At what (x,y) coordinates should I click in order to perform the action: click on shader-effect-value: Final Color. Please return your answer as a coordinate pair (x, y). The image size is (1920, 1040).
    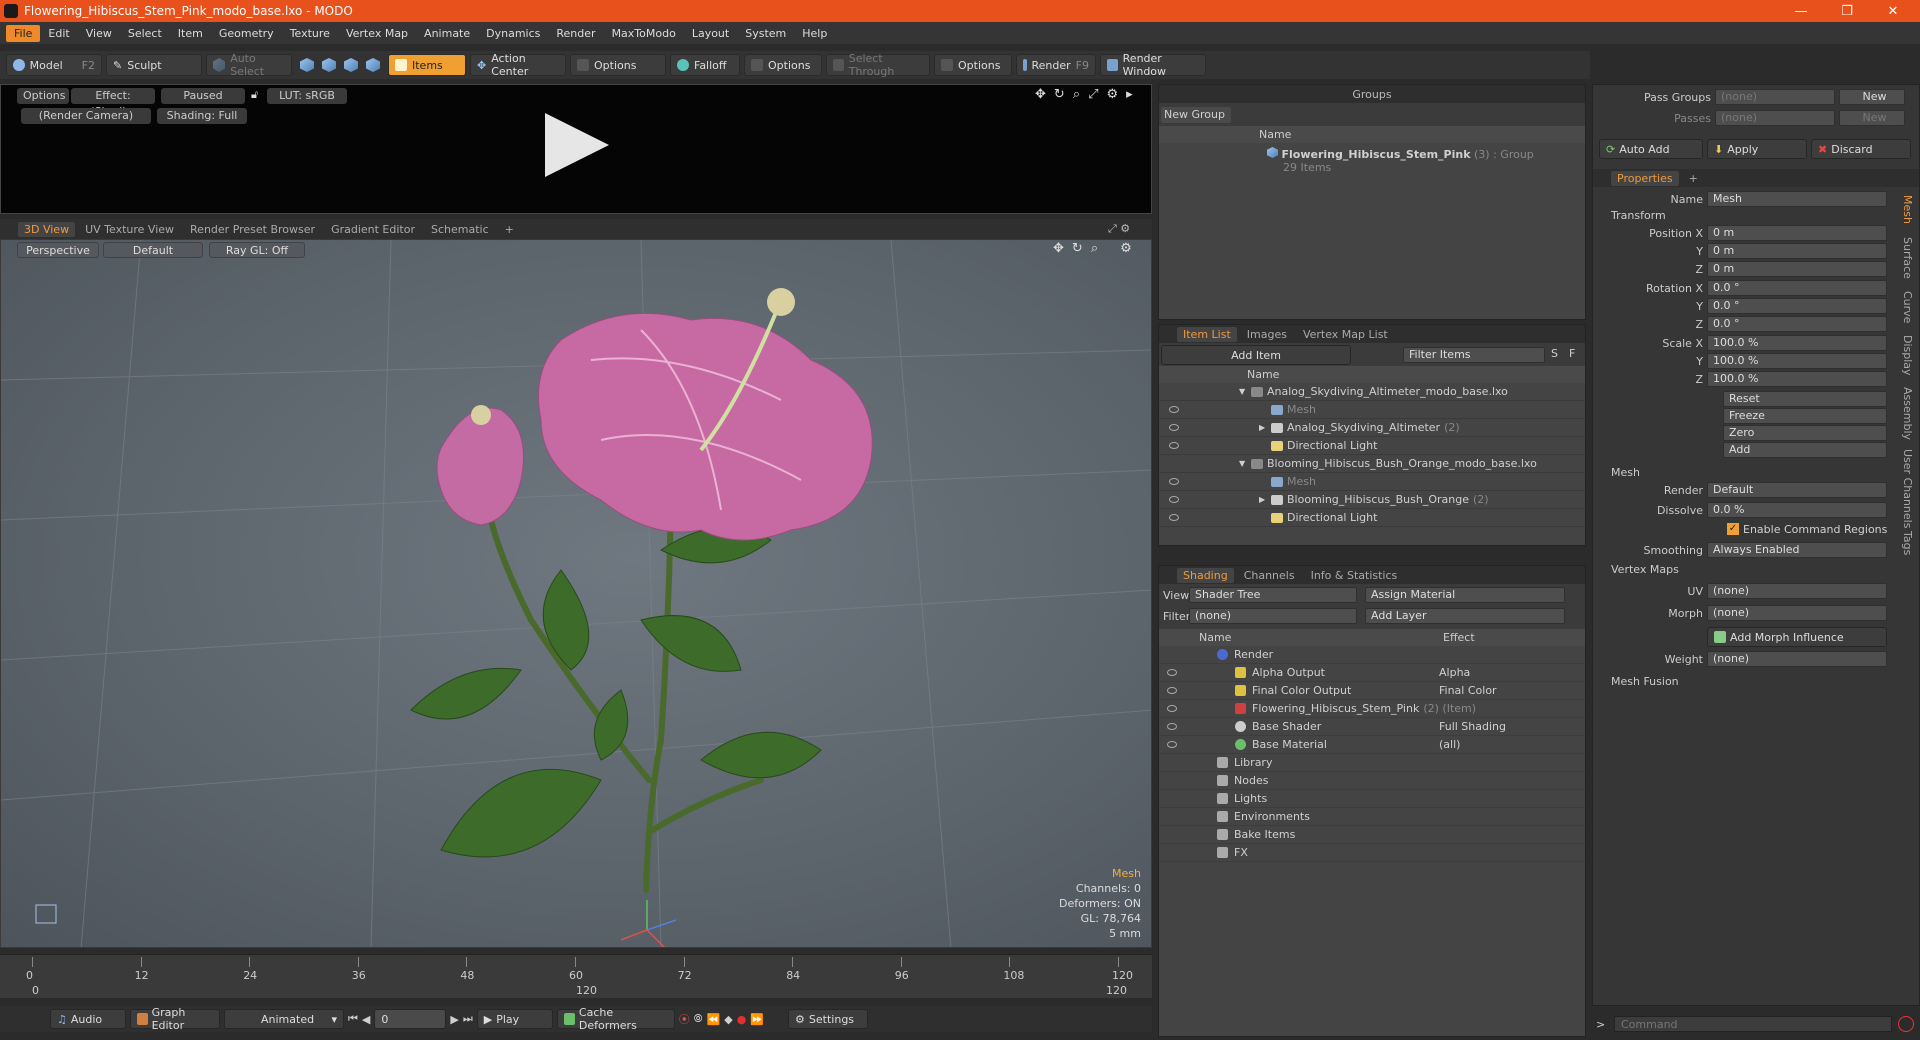
    Looking at the image, I should click on (1468, 690).